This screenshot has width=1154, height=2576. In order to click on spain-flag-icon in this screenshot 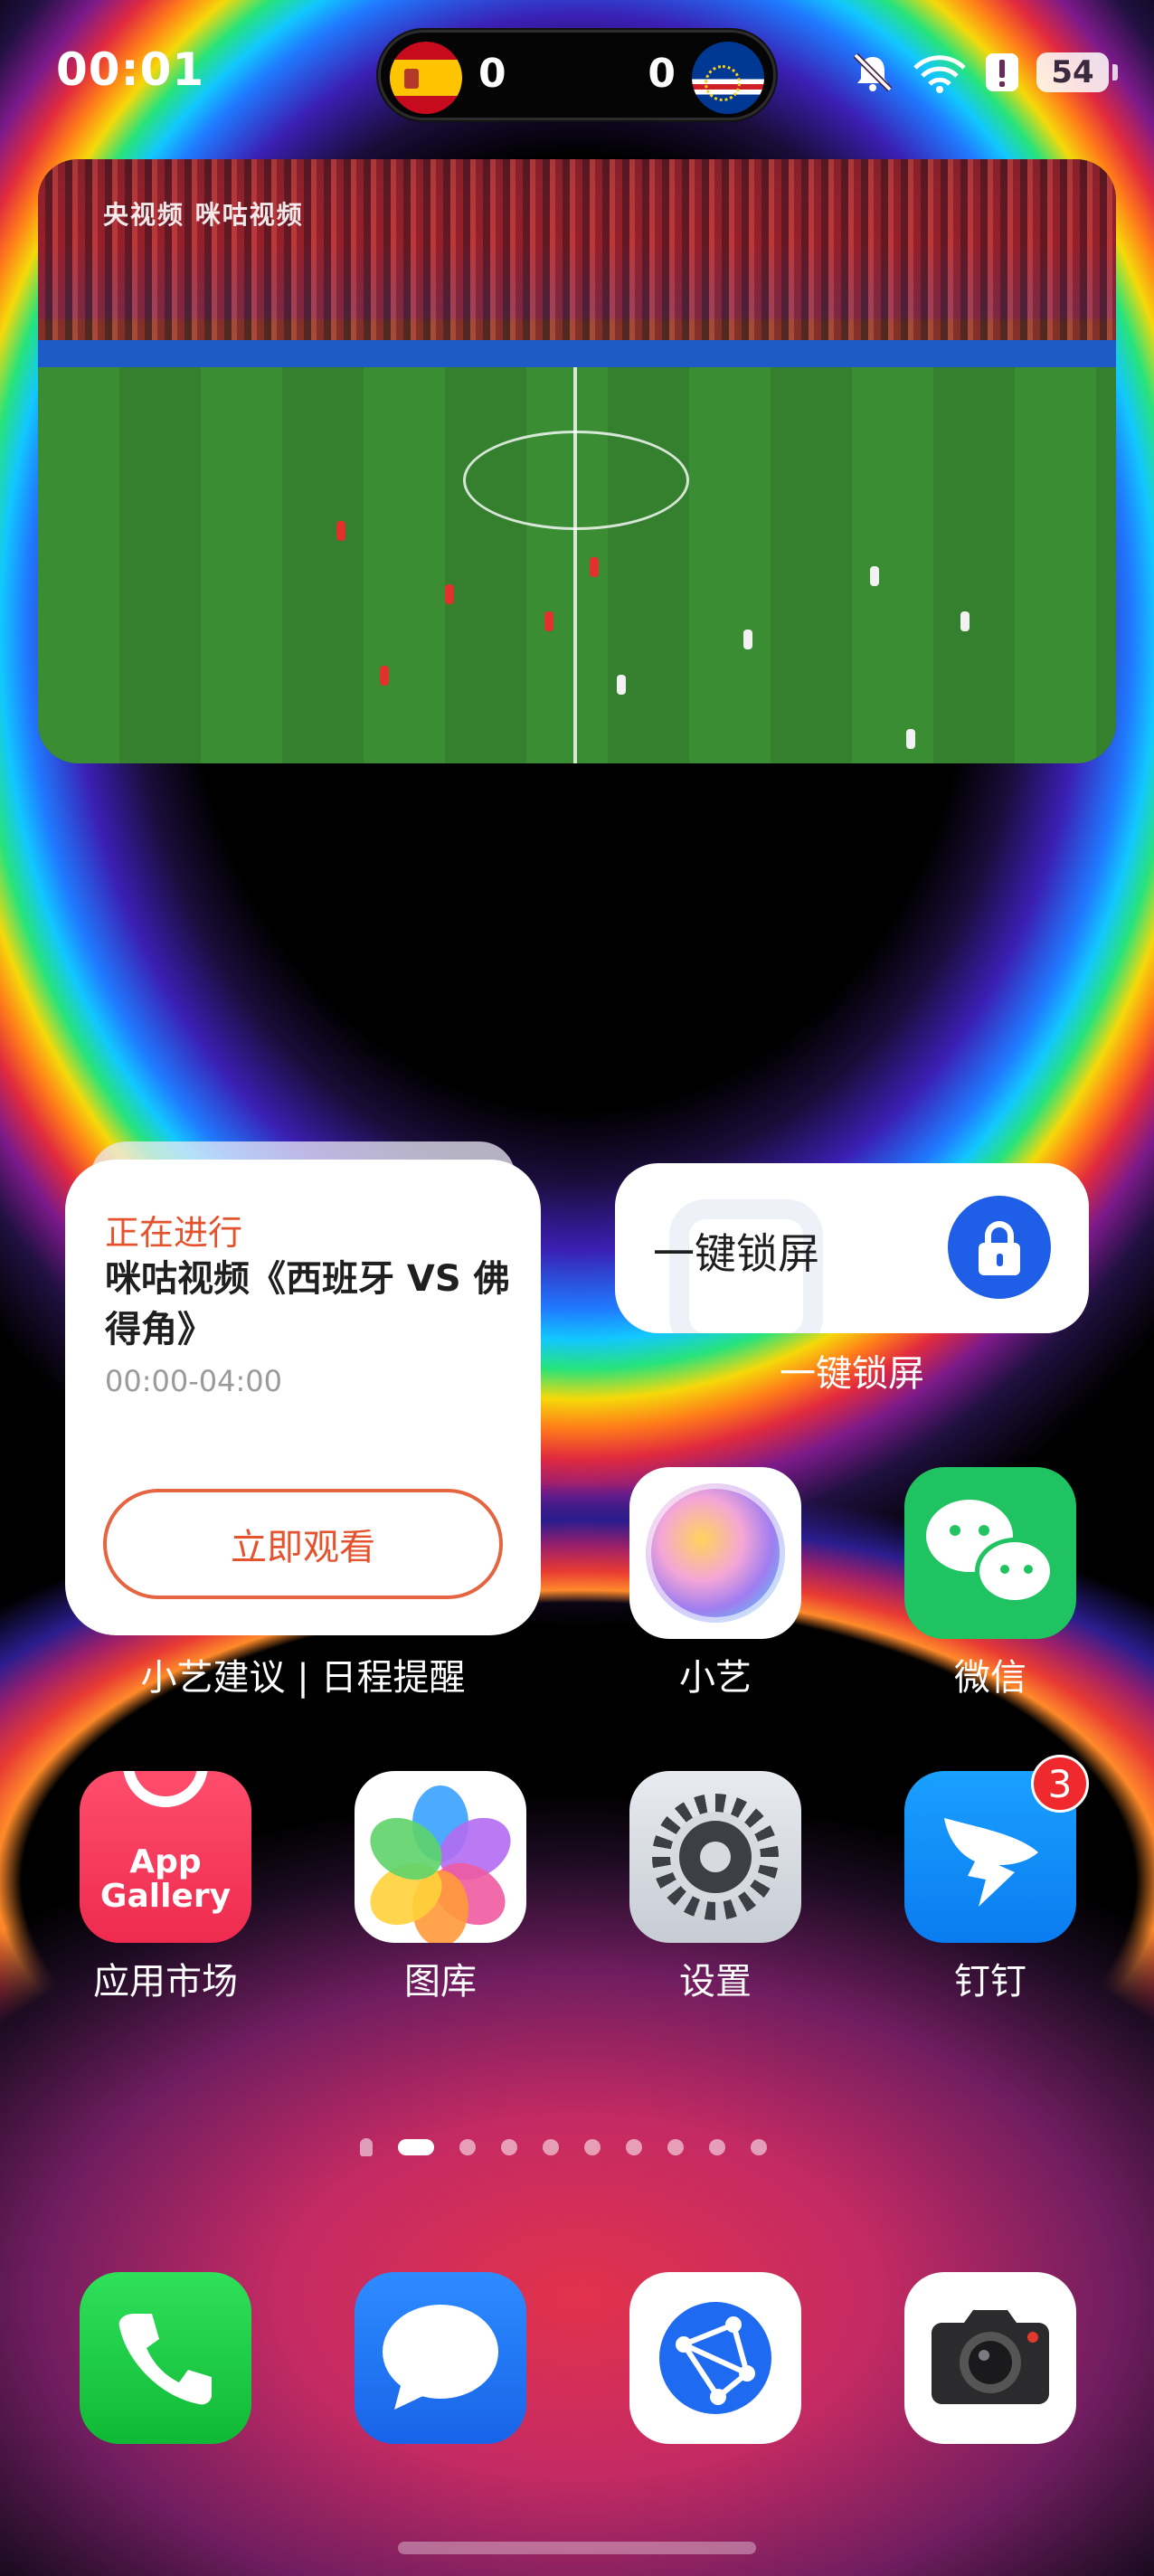, I will do `click(426, 78)`.